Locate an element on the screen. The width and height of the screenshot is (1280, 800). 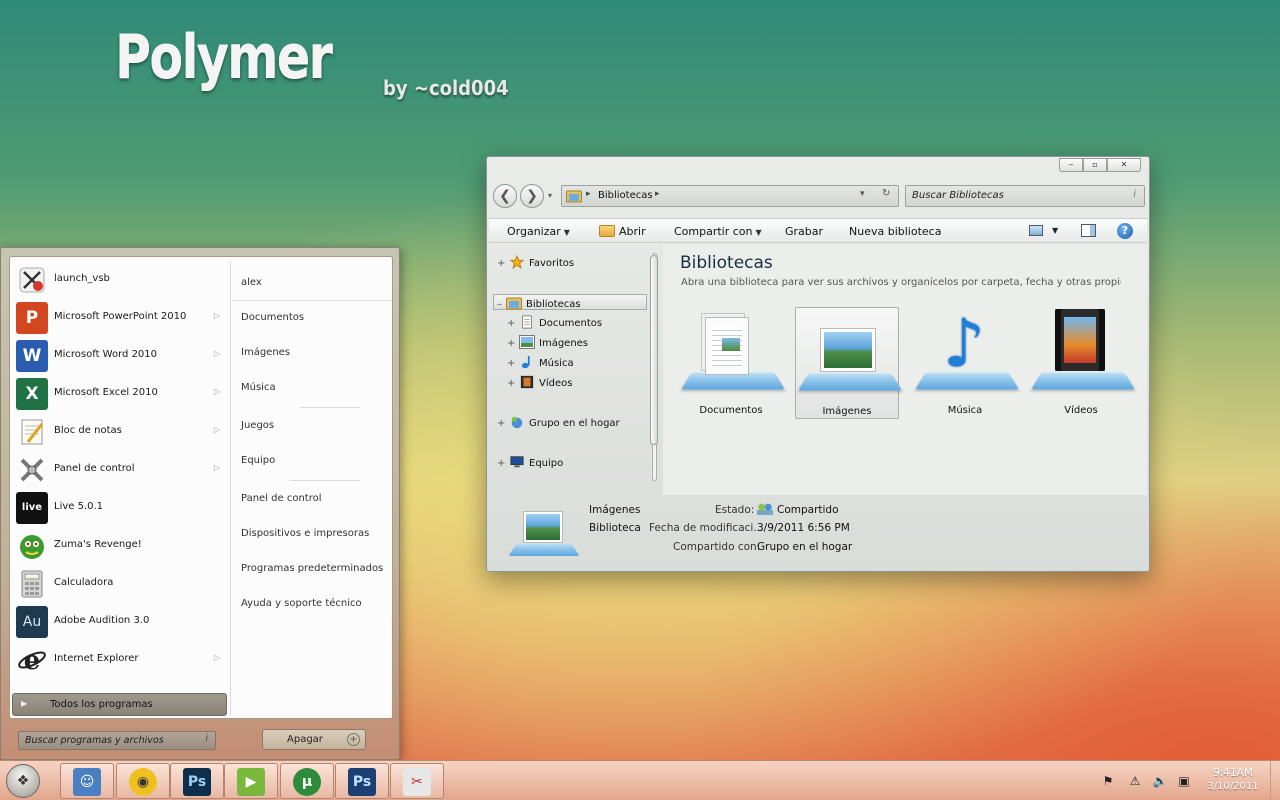
details-fecha-value: 3/9/2011 6:56 PM is located at coordinates (803, 528).